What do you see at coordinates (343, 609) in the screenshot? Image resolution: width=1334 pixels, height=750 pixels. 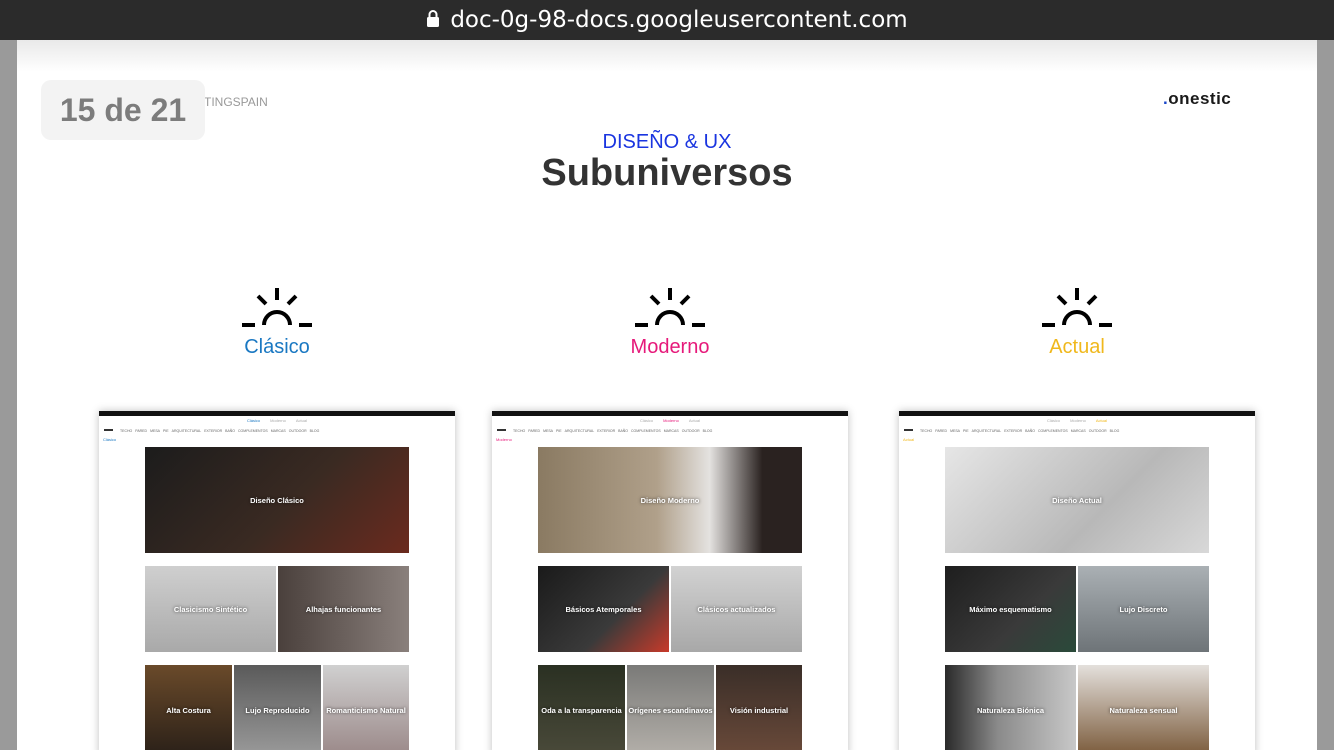 I see `category-tile: Alhajas funcionantes` at bounding box center [343, 609].